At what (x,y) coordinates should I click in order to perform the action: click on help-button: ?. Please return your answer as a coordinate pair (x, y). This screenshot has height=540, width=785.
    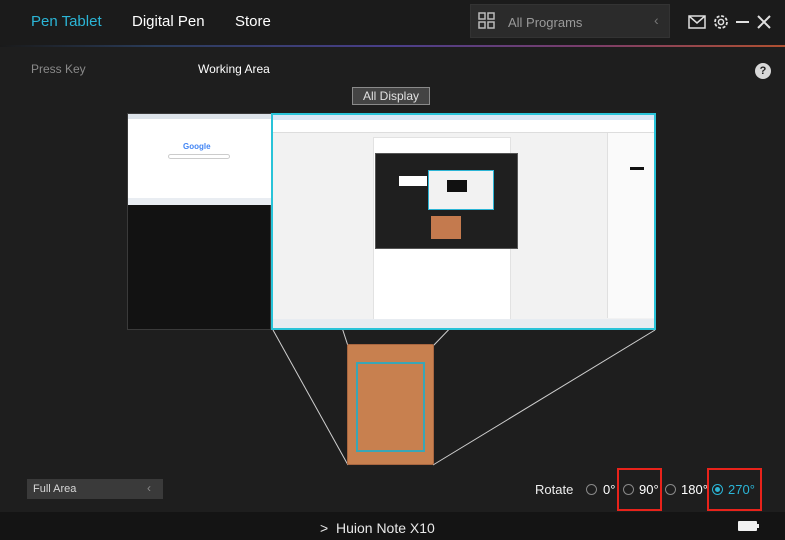
    Looking at the image, I should click on (763, 71).